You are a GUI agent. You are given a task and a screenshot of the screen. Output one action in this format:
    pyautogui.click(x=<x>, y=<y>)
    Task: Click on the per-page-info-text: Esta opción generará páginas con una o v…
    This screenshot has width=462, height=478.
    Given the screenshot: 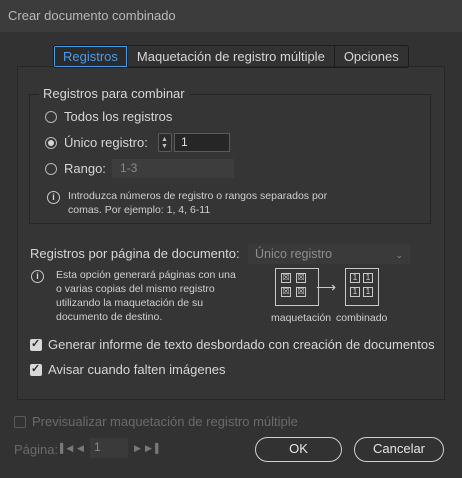 What is the action you would take?
    pyautogui.click(x=146, y=296)
    